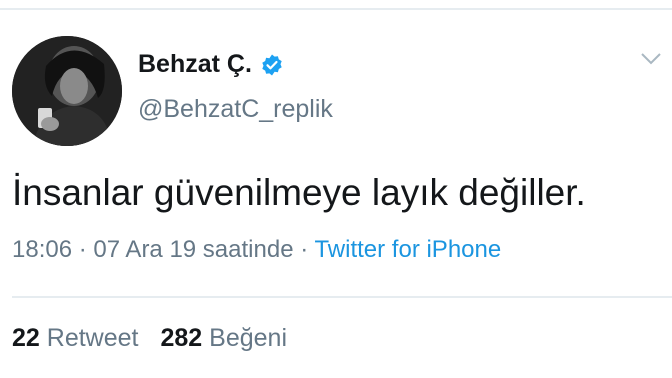  What do you see at coordinates (92, 338) in the screenshot?
I see `retweet-label: Retweet` at bounding box center [92, 338].